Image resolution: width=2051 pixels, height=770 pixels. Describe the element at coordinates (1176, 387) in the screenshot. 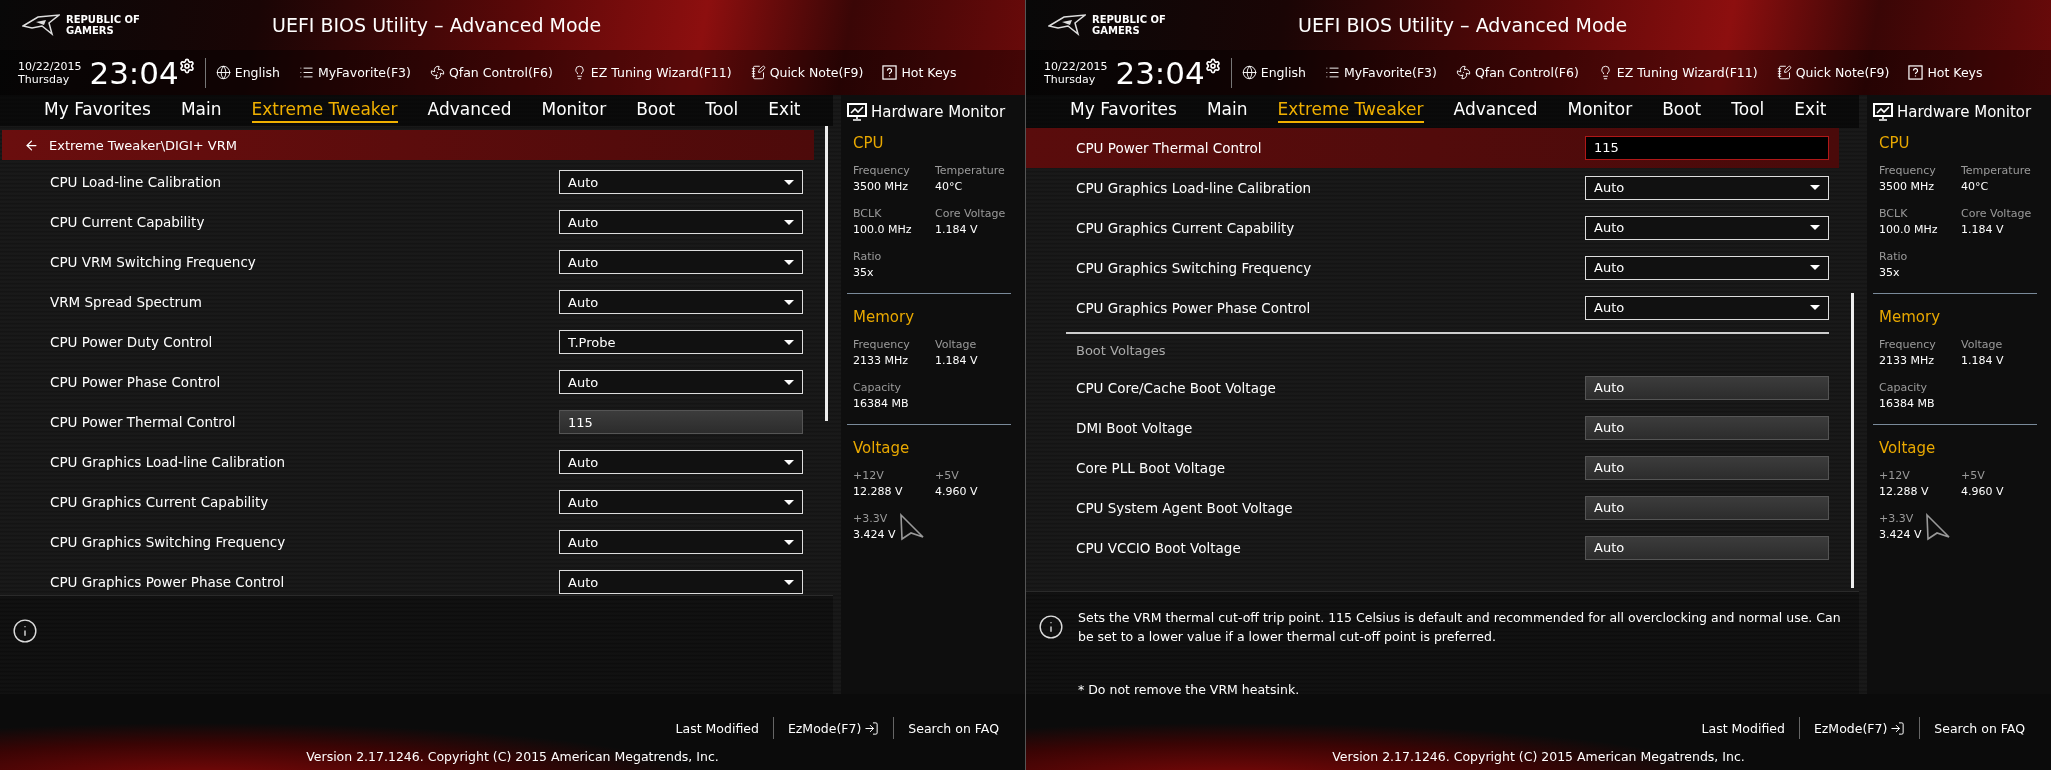

I see `setting-label: CPU Core/Cache Boot Voltage` at that location.